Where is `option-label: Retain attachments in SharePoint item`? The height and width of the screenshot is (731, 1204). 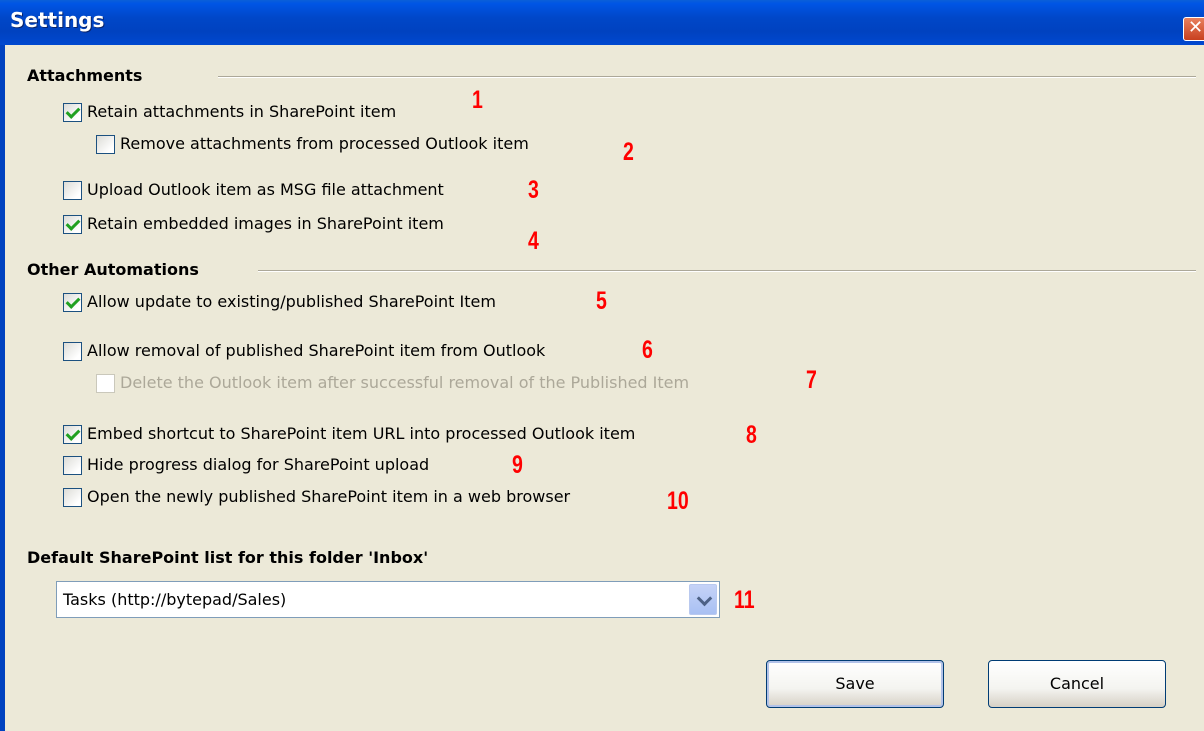
option-label: Retain attachments in SharePoint item is located at coordinates (242, 111).